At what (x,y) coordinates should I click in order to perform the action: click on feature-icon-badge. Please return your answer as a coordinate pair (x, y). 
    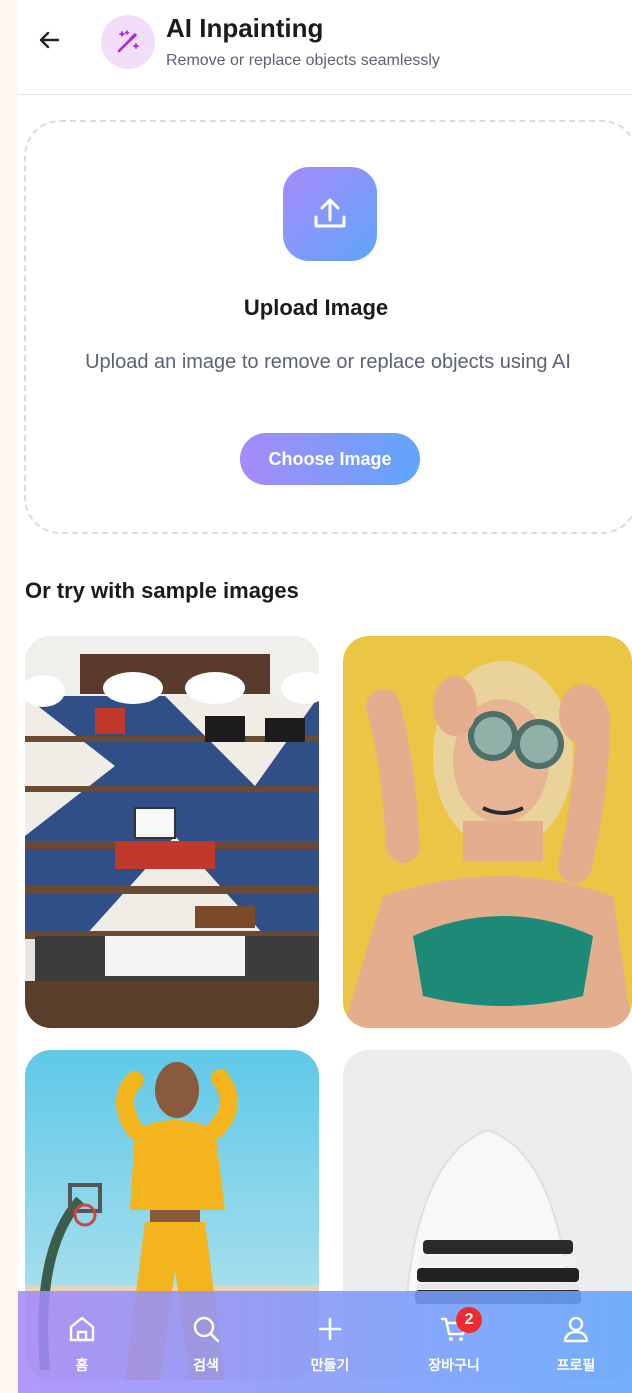
    Looking at the image, I should click on (128, 42).